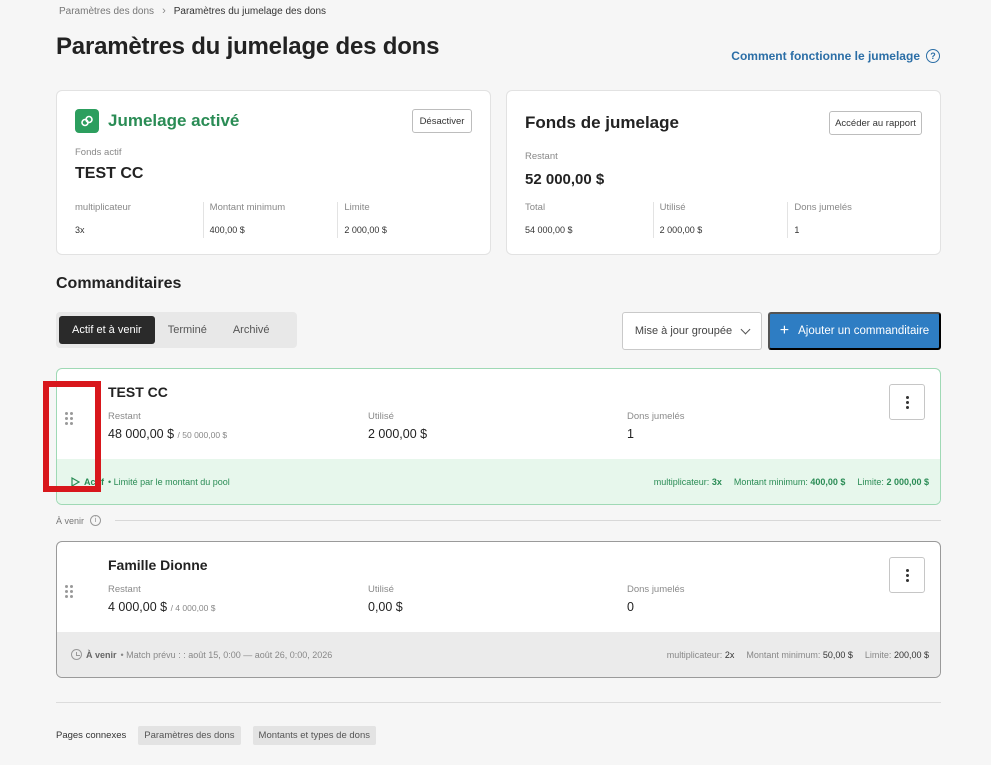 This screenshot has height=765, width=991. I want to click on stat-label: Limite, so click(357, 207).